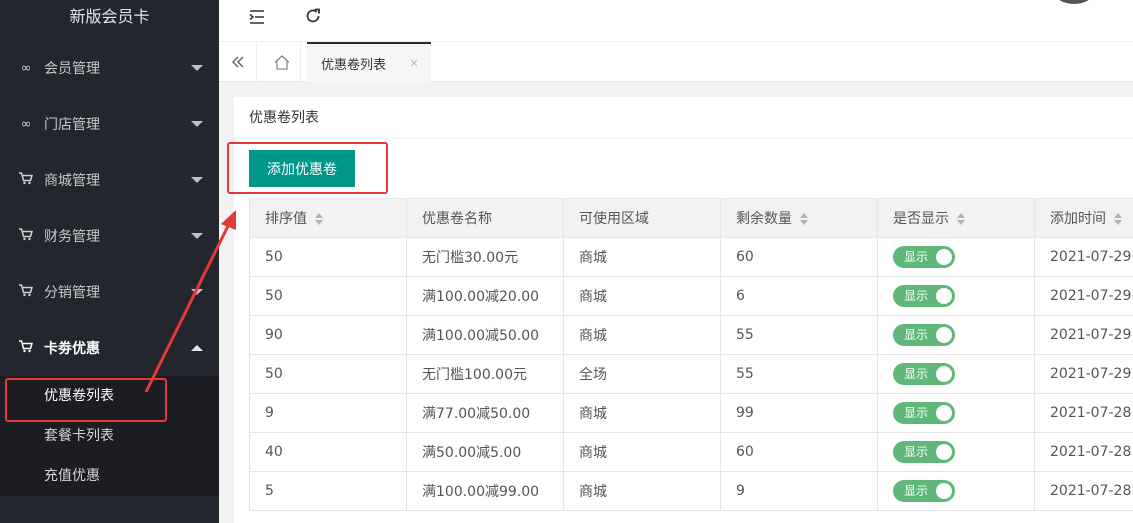  What do you see at coordinates (109, 124) in the screenshot?
I see `menu-store-management: ∞ 门店管理` at bounding box center [109, 124].